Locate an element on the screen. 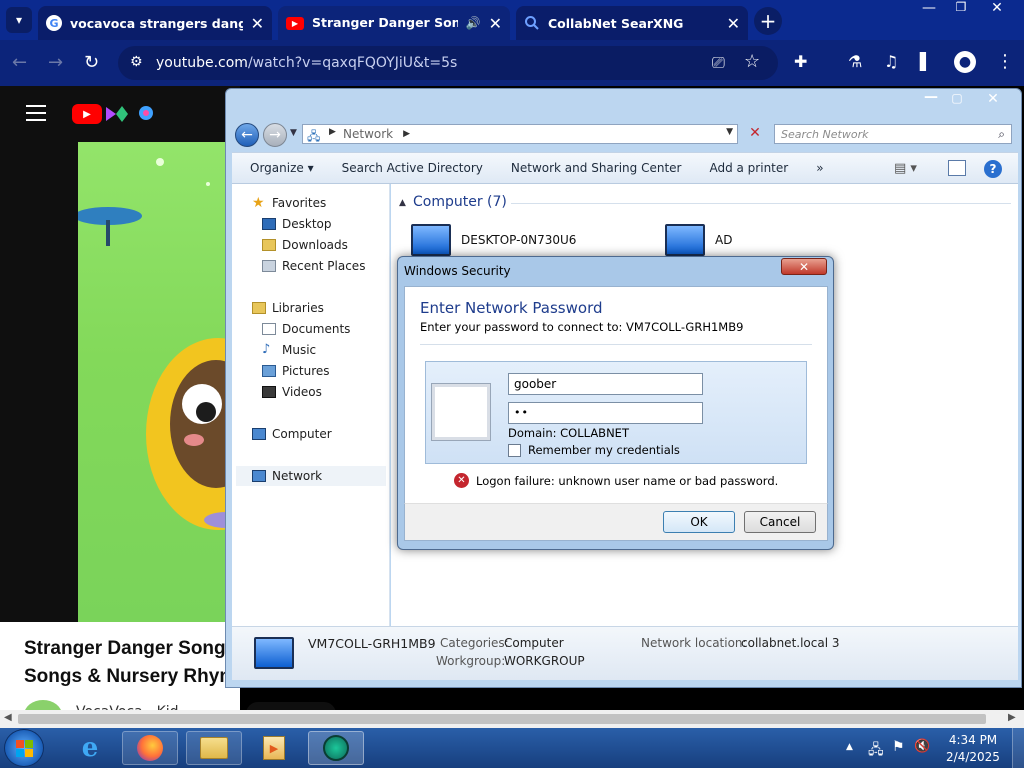 Image resolution: width=1024 pixels, height=768 pixels. nav-pictures: Pictures is located at coordinates (296, 371).